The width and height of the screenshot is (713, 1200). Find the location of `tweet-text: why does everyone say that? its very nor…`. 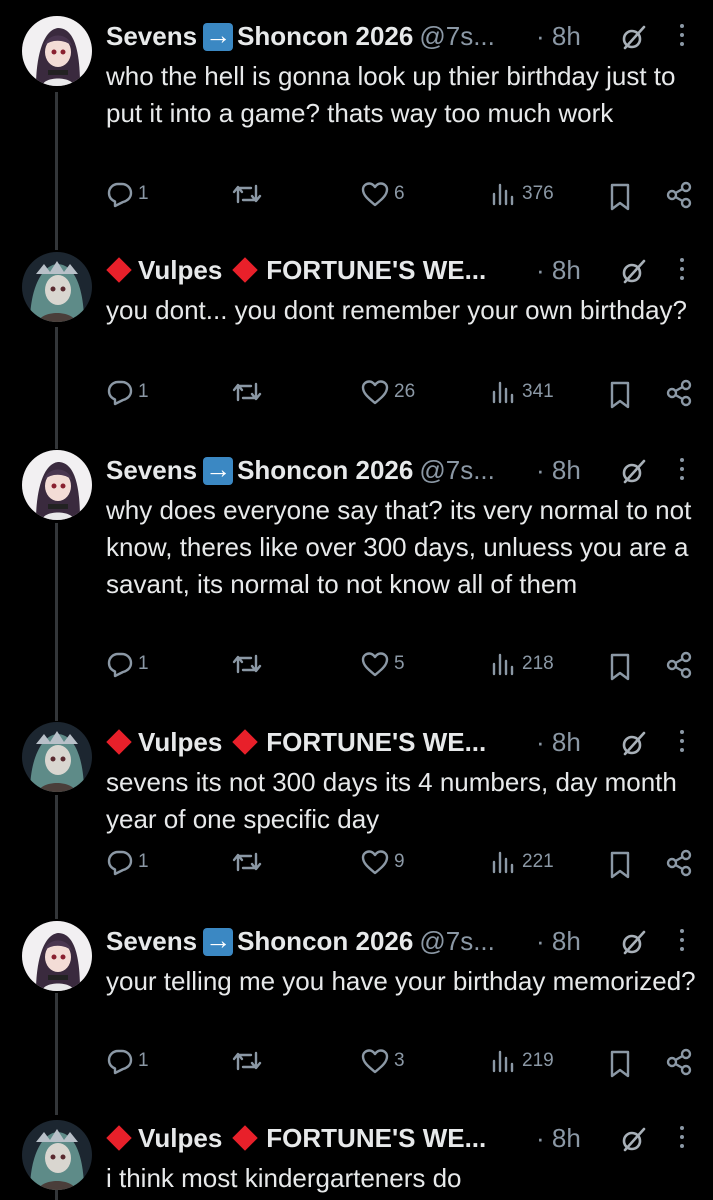

tweet-text: why does everyone say that? its very nor… is located at coordinates (399, 547).